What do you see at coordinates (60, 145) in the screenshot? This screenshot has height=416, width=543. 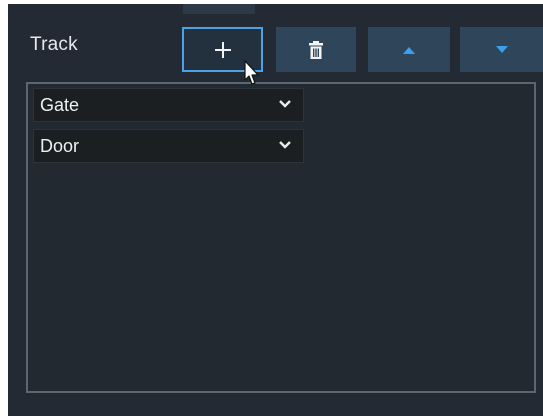 I see `track-item-value: Door` at bounding box center [60, 145].